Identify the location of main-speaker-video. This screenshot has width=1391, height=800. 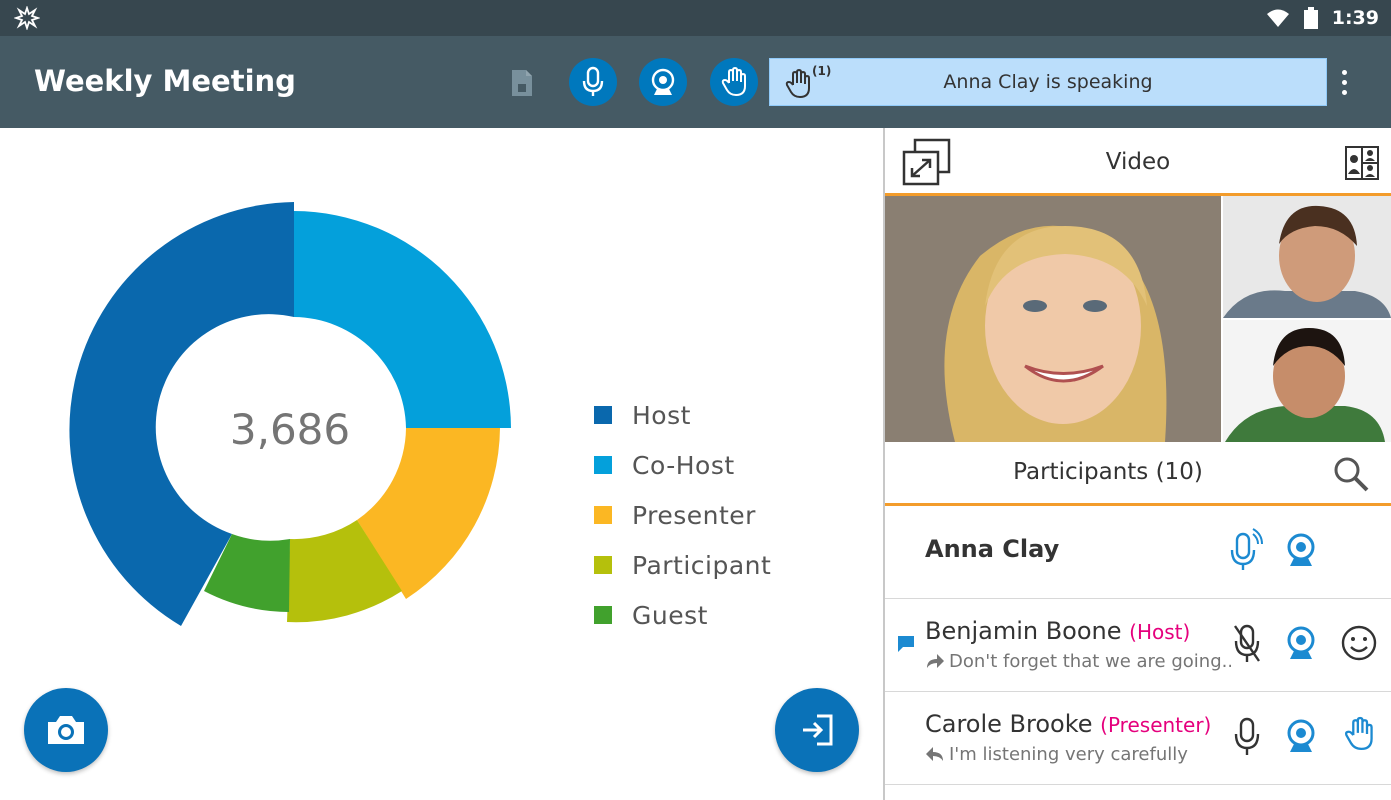
(1053, 319).